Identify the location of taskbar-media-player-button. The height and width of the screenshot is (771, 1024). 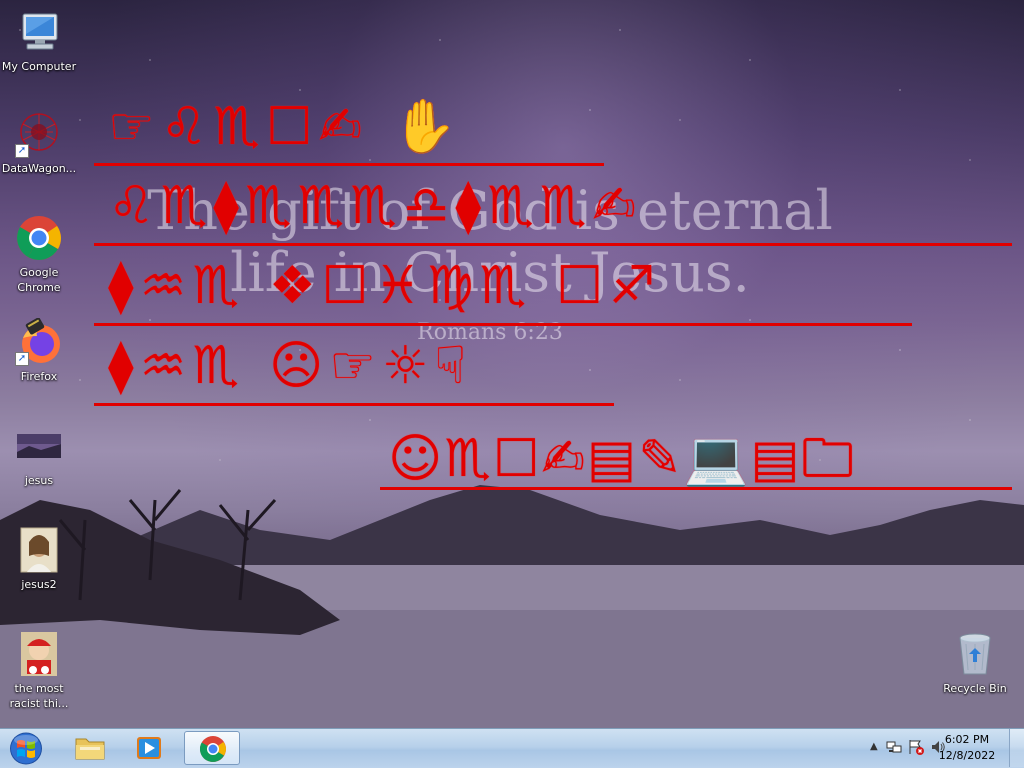
(149, 748).